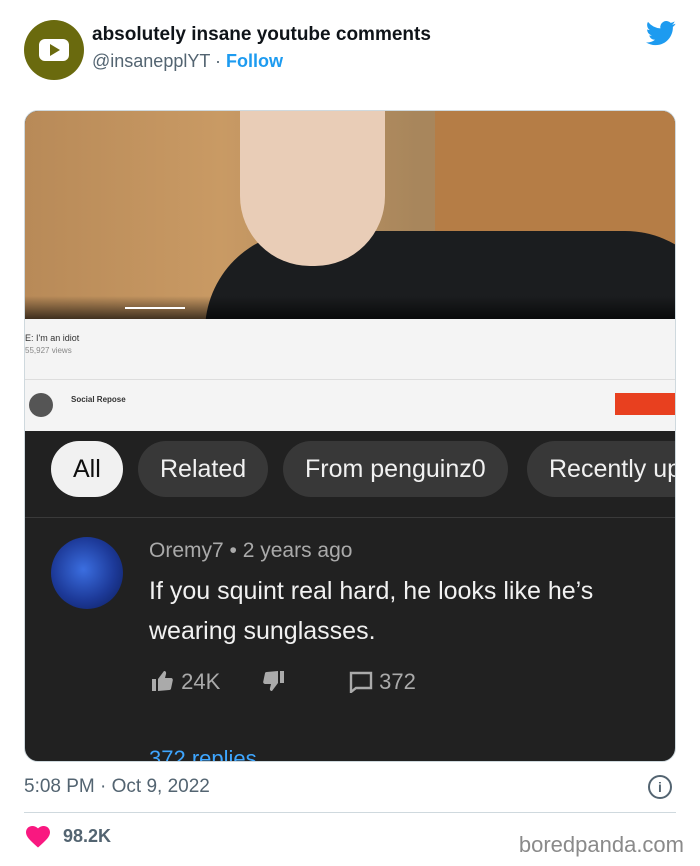 This screenshot has height=866, width=700. I want to click on view-count: 55,927 views, so click(48, 350).